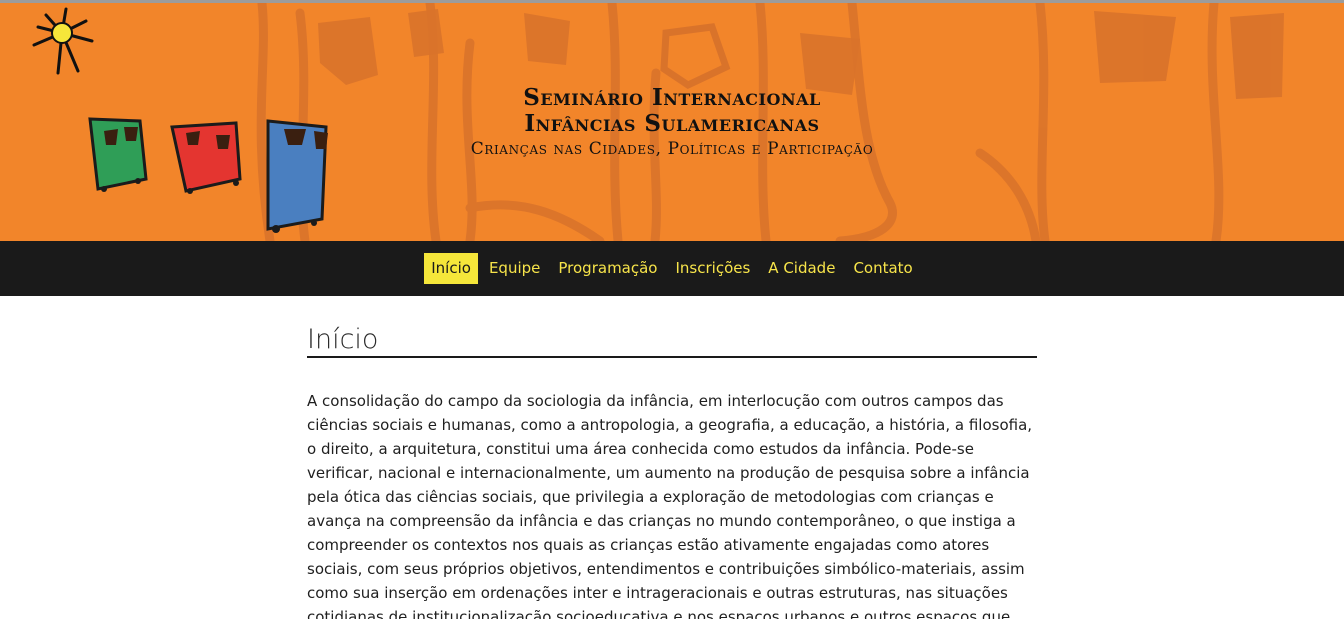 The image size is (1344, 619). What do you see at coordinates (607, 268) in the screenshot?
I see `nav-item-programacao: Programação` at bounding box center [607, 268].